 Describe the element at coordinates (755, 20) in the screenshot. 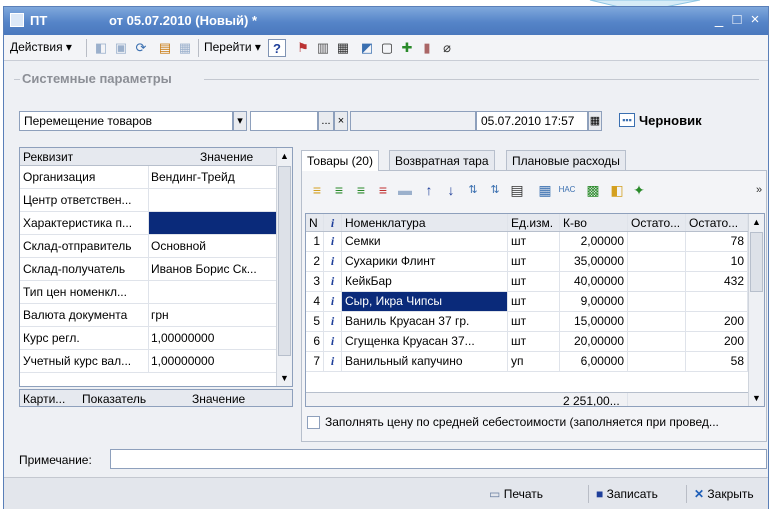

I see `close-button: ×` at that location.